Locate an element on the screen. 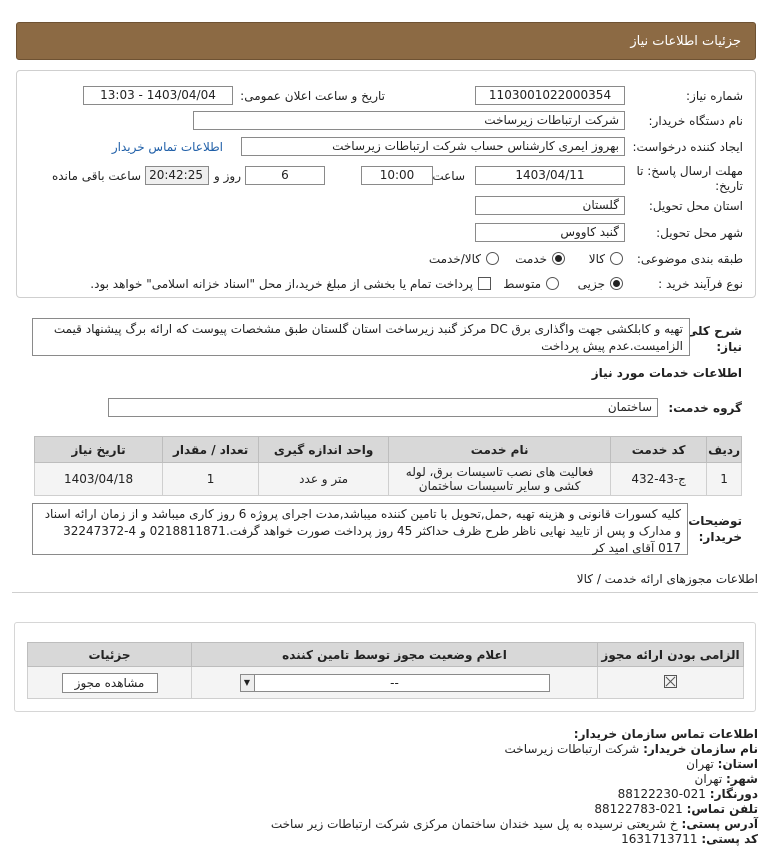 The width and height of the screenshot is (770, 847). services-section-title: اطلاعات خدمات مورد نیاز is located at coordinates (666, 373).